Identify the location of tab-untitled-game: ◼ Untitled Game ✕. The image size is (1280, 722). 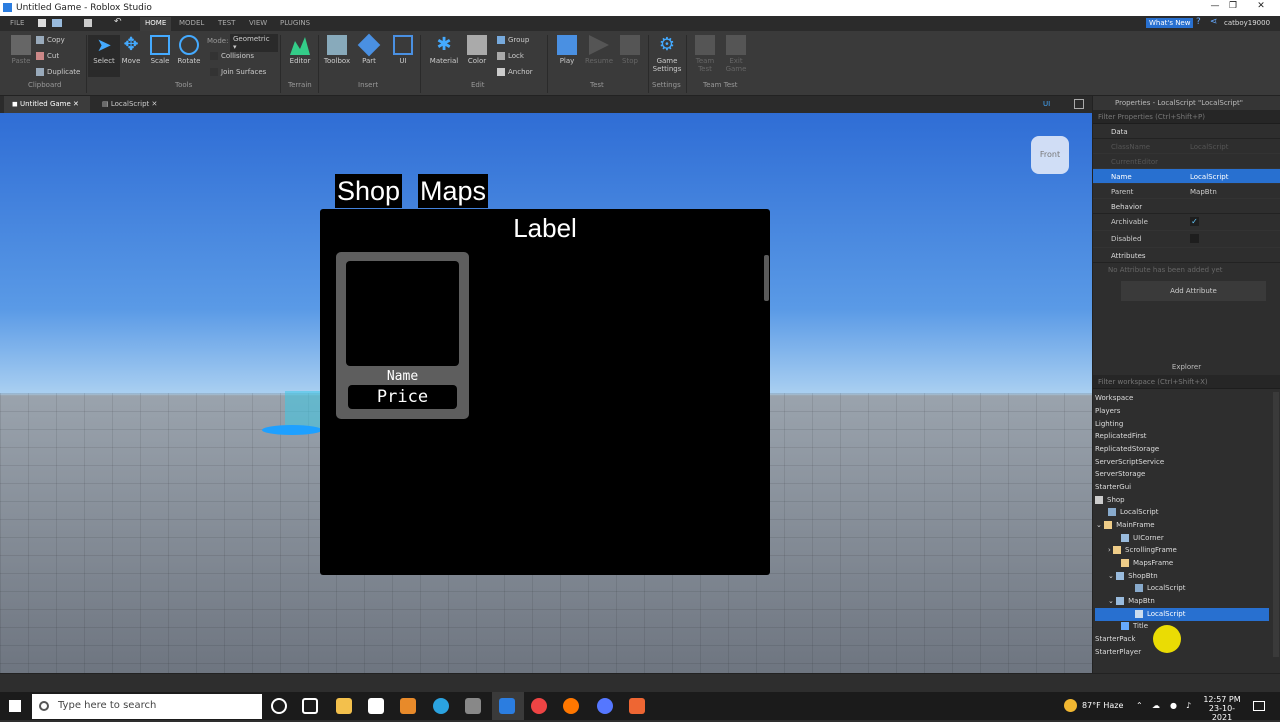
(47, 104).